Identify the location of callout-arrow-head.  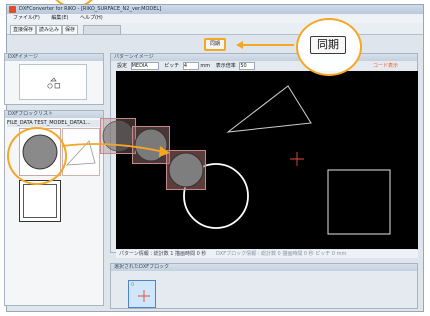
(239, 45).